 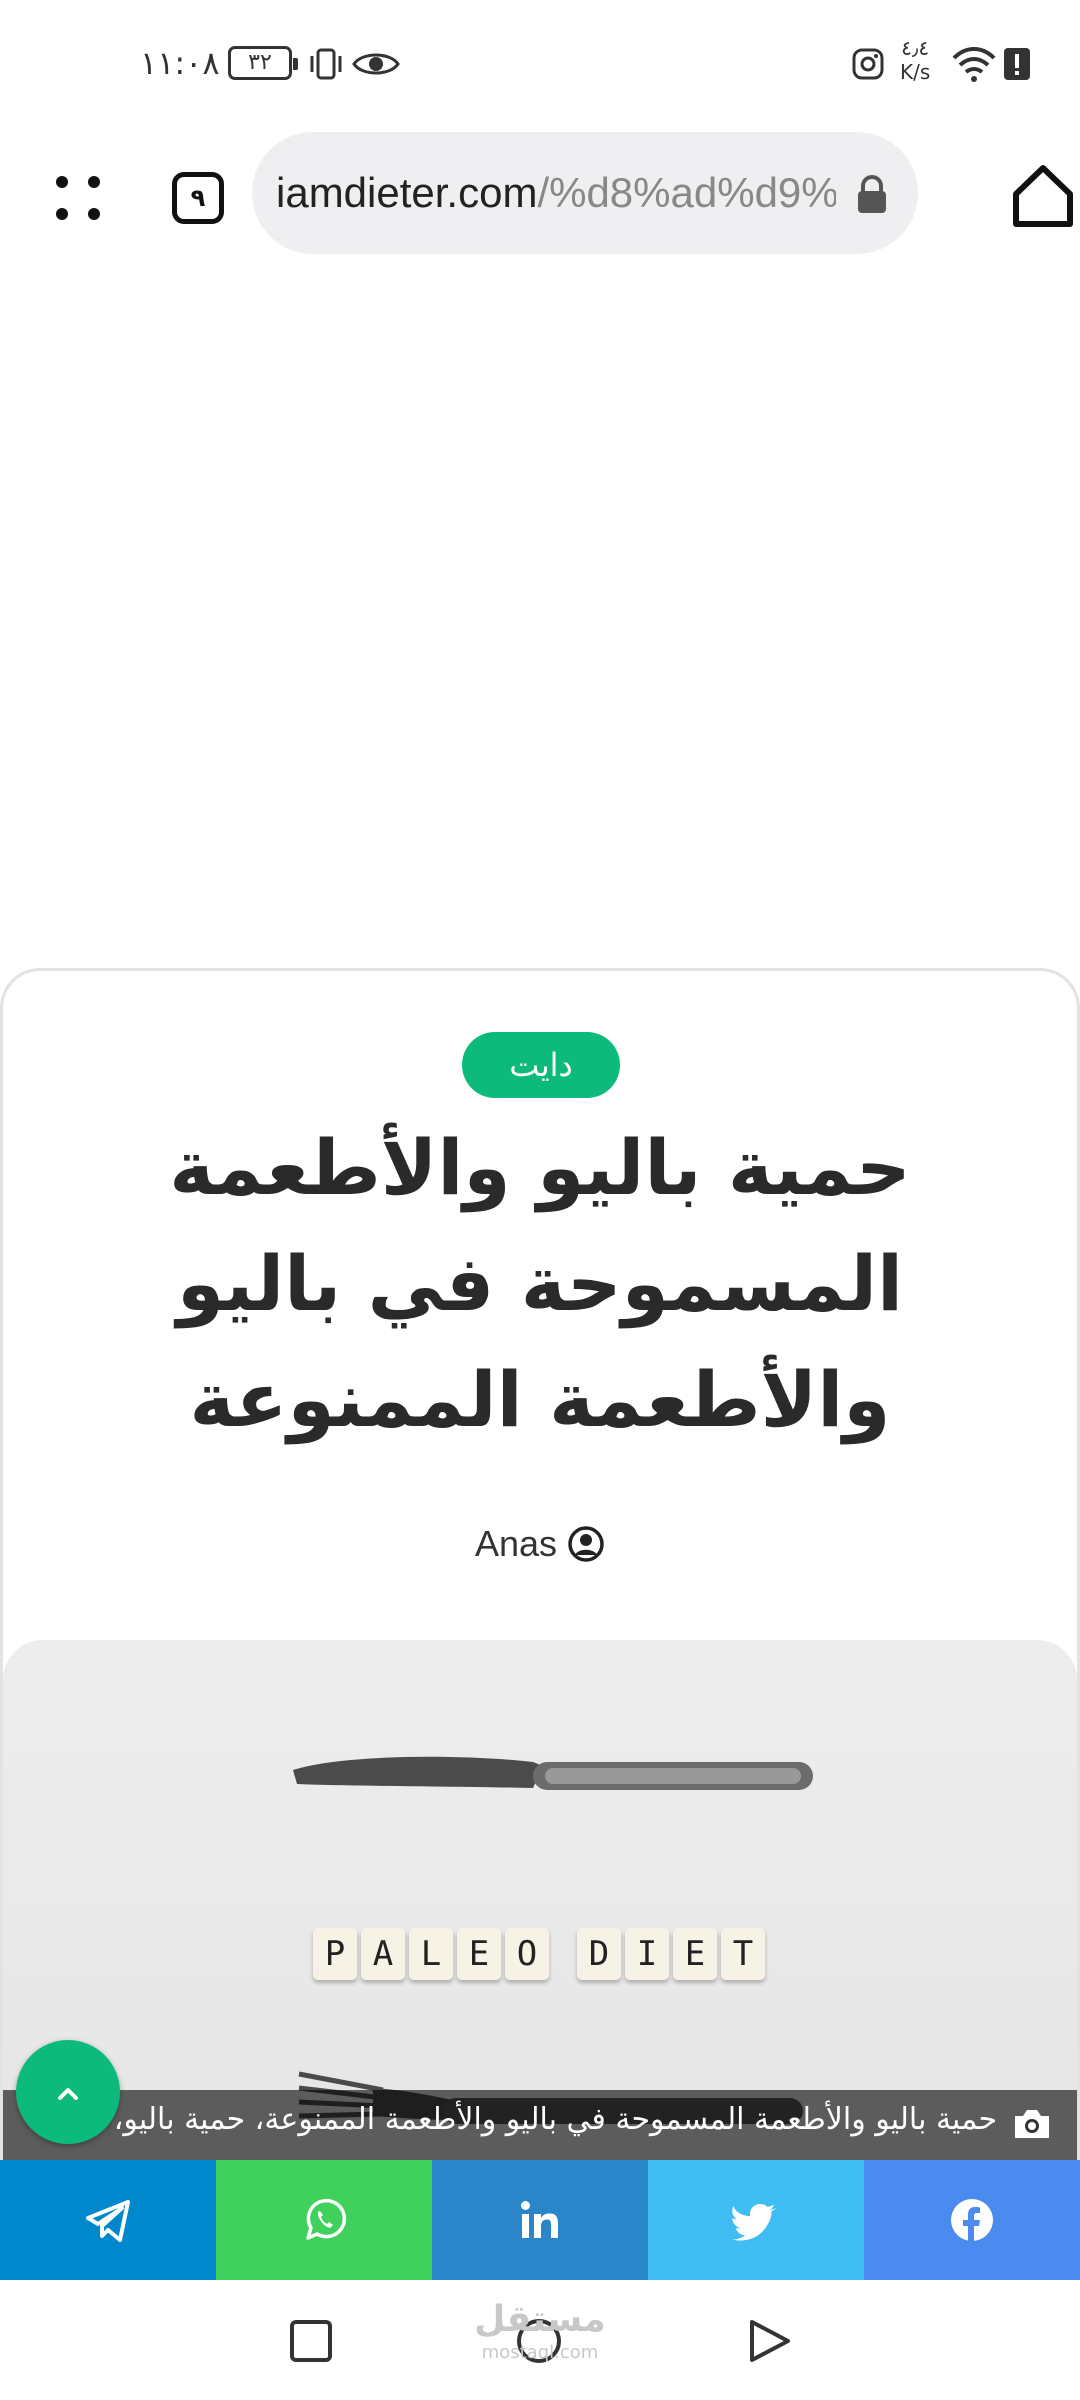 What do you see at coordinates (769, 2341) in the screenshot?
I see `back-icon` at bounding box center [769, 2341].